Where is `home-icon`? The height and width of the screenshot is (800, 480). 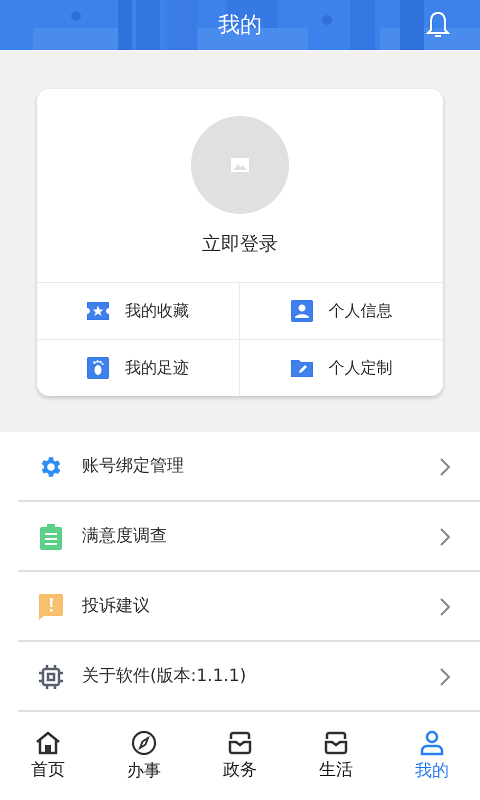
home-icon is located at coordinates (48, 743).